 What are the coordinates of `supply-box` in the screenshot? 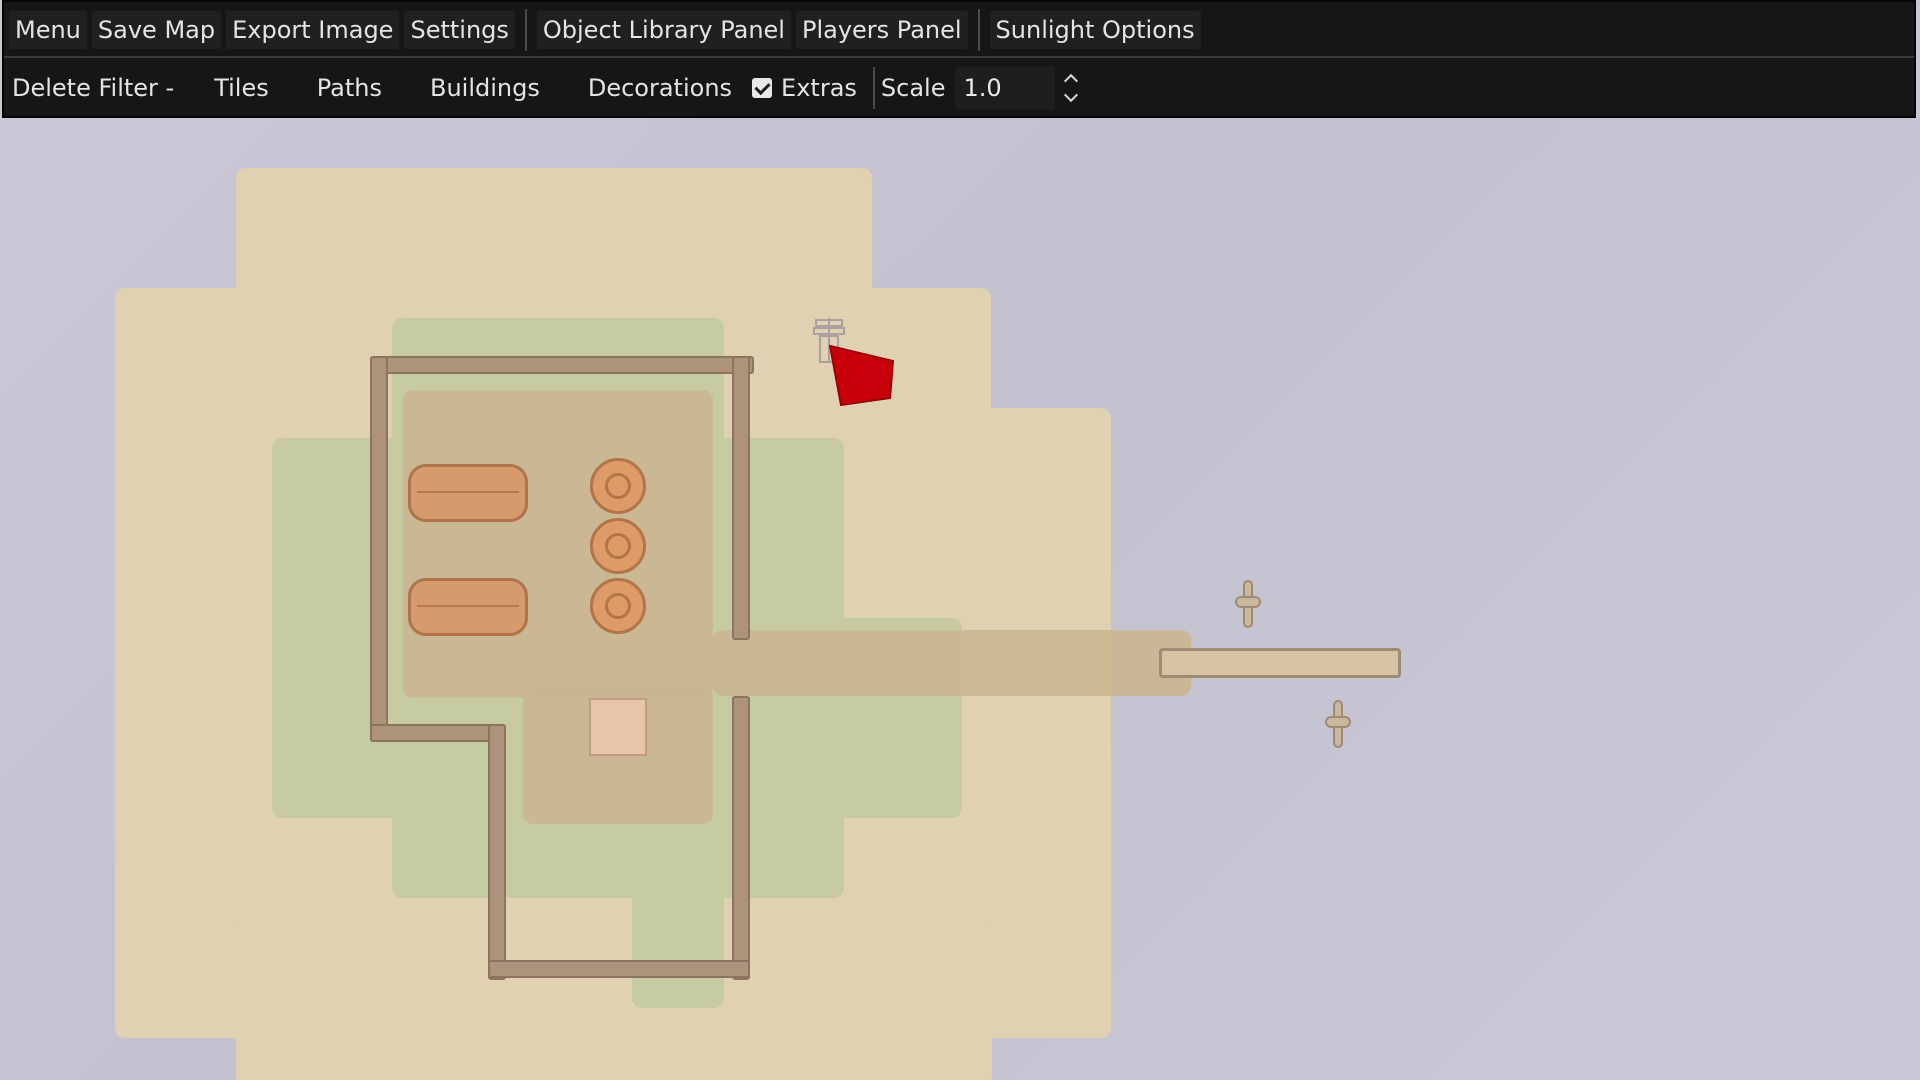 It's located at (618, 727).